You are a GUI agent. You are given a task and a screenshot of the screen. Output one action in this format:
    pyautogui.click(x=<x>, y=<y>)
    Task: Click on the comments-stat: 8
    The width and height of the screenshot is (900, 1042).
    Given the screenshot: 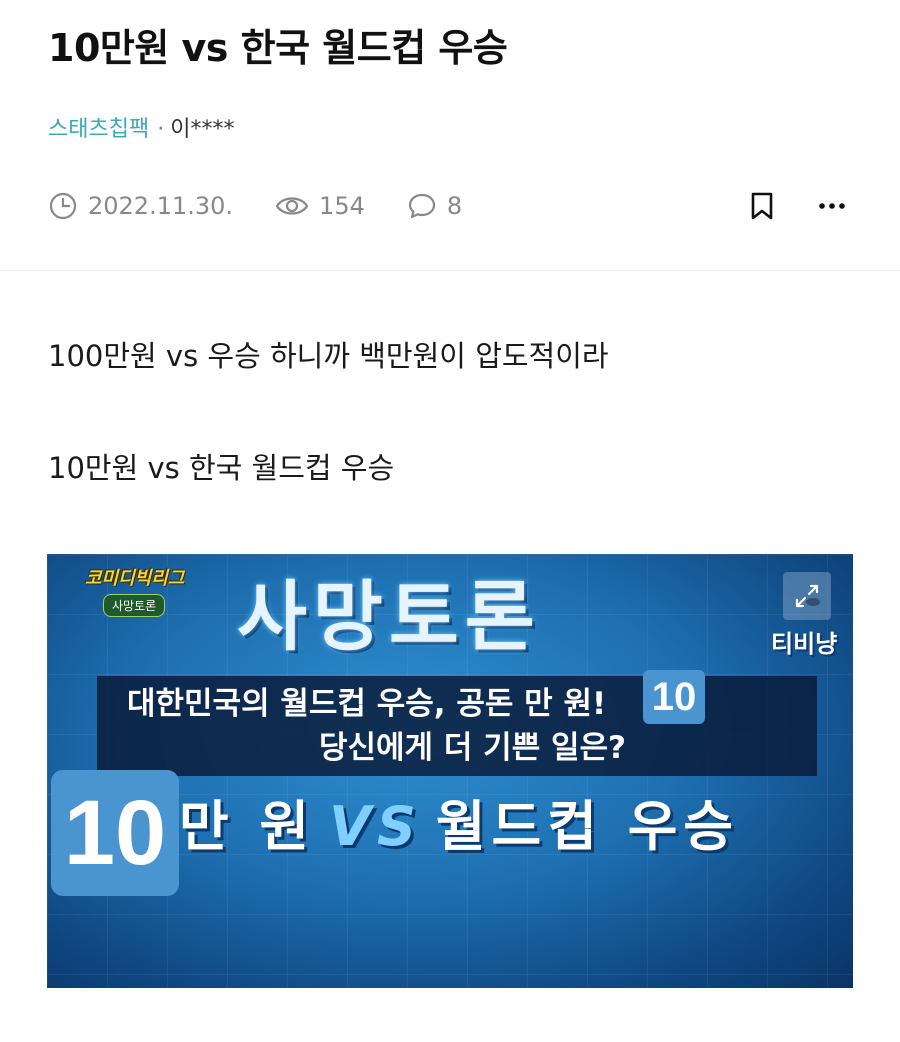 What is the action you would take?
    pyautogui.click(x=434, y=206)
    